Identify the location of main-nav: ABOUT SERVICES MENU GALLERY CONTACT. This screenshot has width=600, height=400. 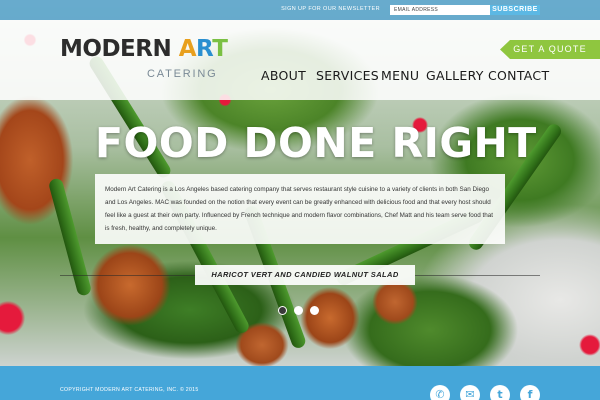
(300, 78).